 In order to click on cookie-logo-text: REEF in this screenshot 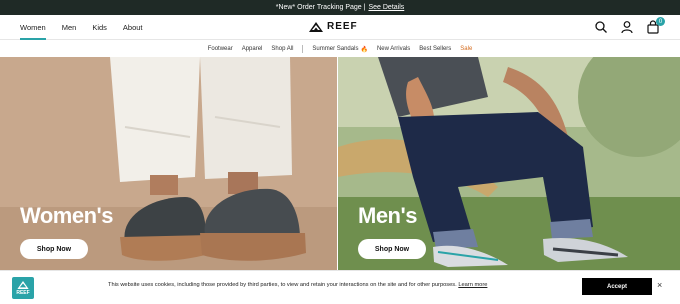, I will do `click(23, 292)`.